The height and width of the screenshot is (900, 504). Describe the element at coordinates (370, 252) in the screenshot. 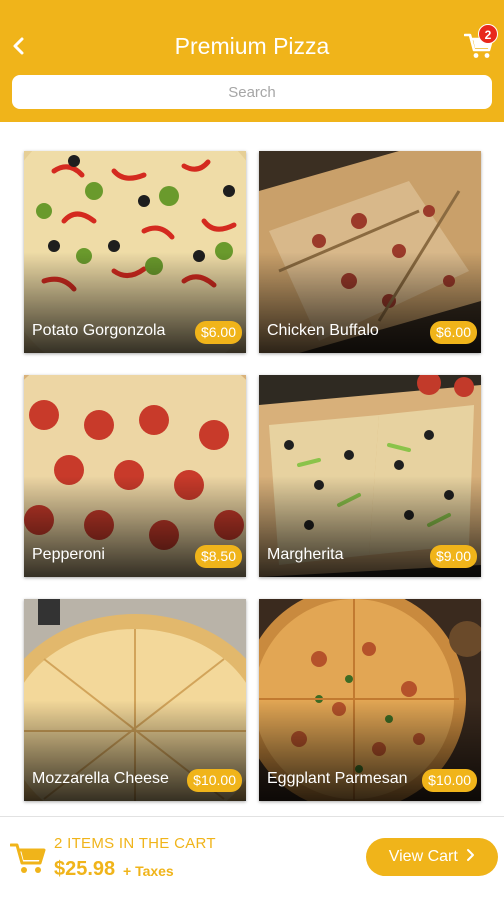

I see `product-card-chicken-buffalo: Chicken Buffalo $6.00` at that location.